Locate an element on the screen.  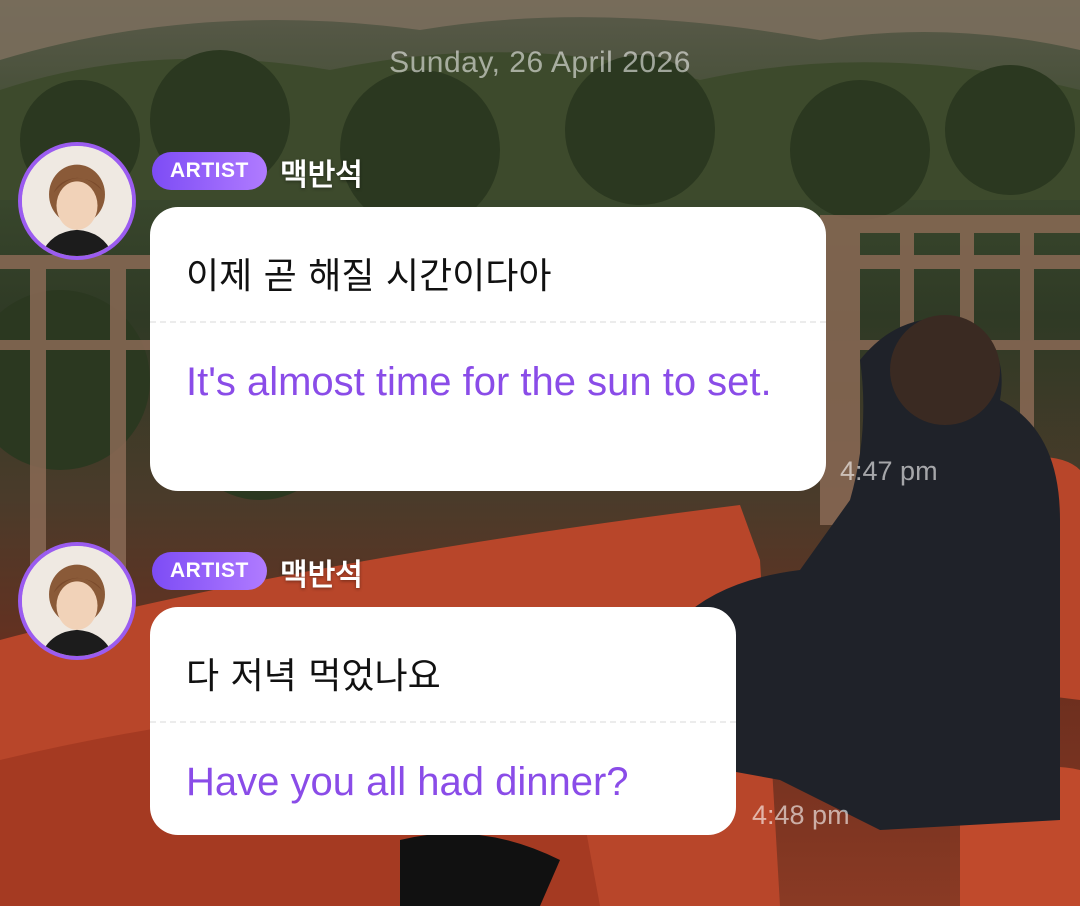
message-korean-text: 이제 곧 해질 시간이다아 is located at coordinates (369, 276).